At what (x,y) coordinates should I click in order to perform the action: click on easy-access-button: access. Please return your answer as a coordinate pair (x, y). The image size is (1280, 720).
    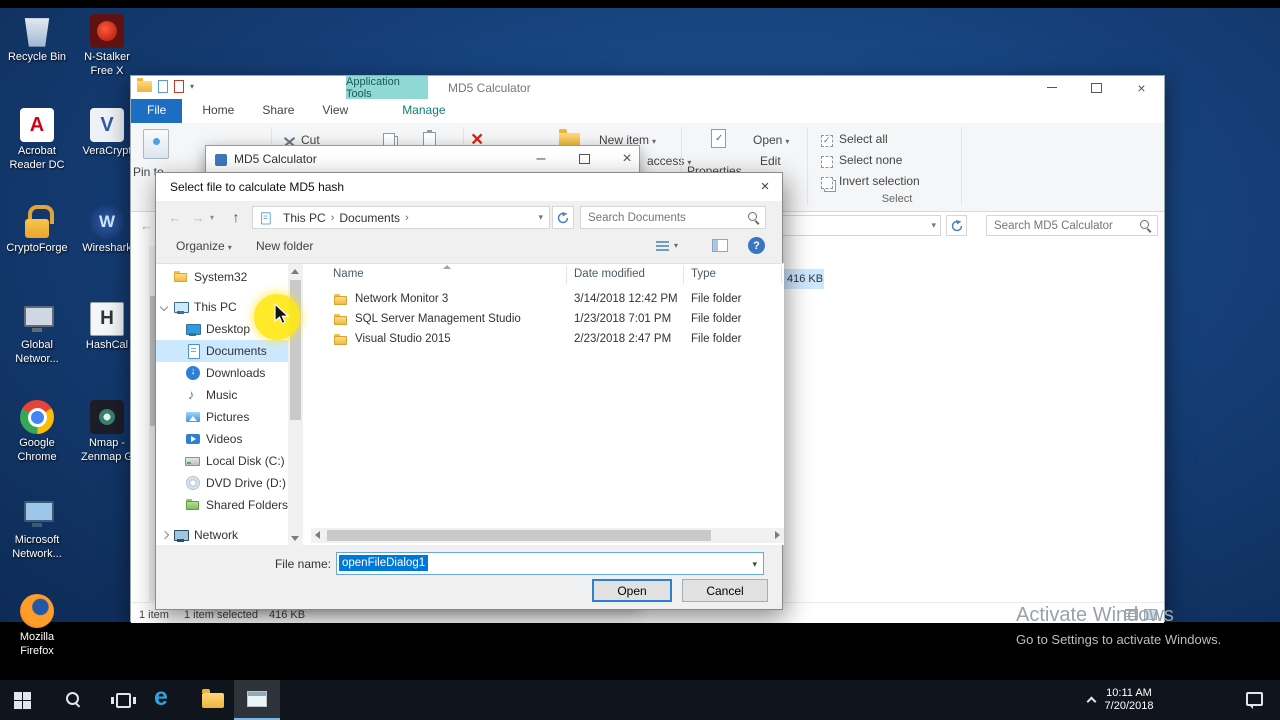
    Looking at the image, I should click on (669, 161).